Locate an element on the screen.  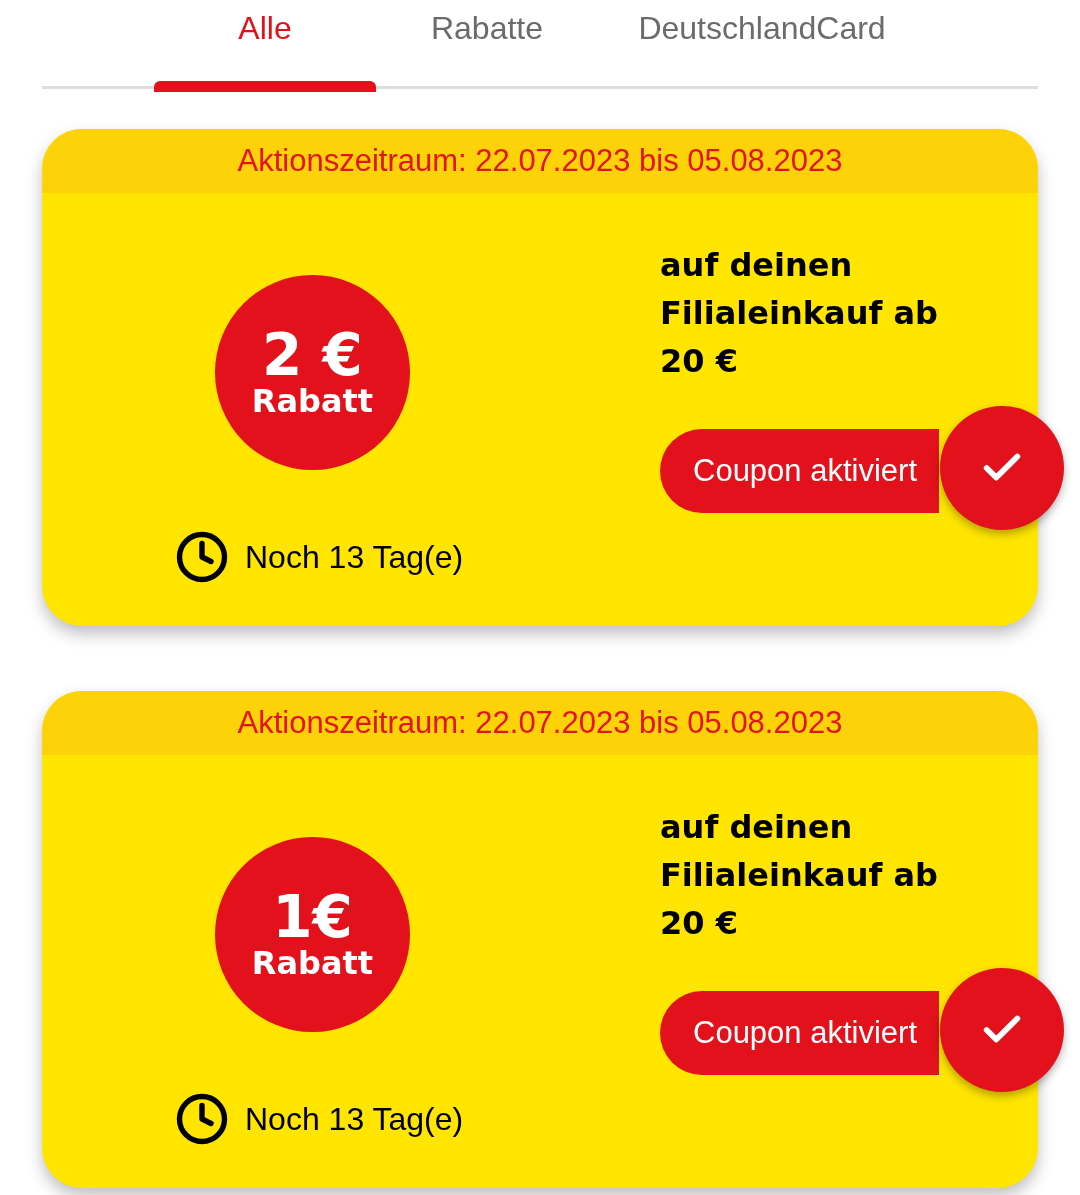
tab: Rabatte is located at coordinates (487, 44).